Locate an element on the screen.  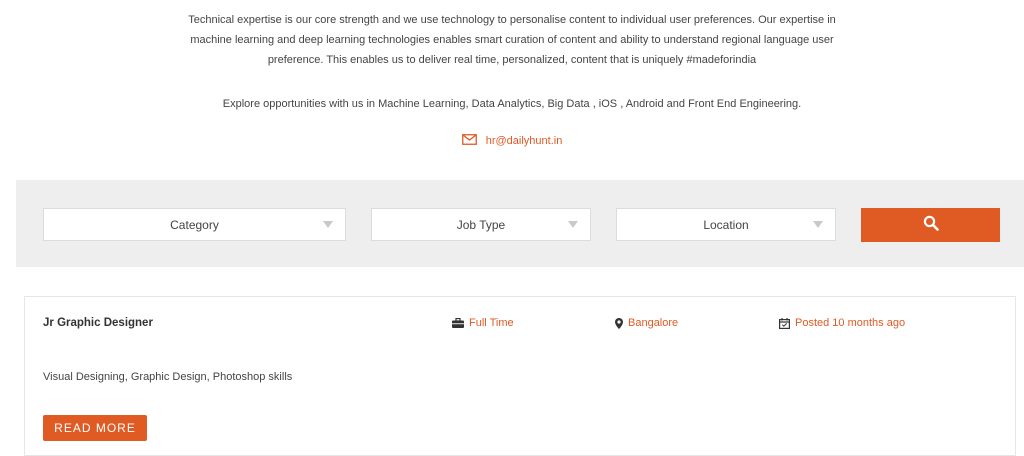
location-select-label: Location is located at coordinates (726, 224).